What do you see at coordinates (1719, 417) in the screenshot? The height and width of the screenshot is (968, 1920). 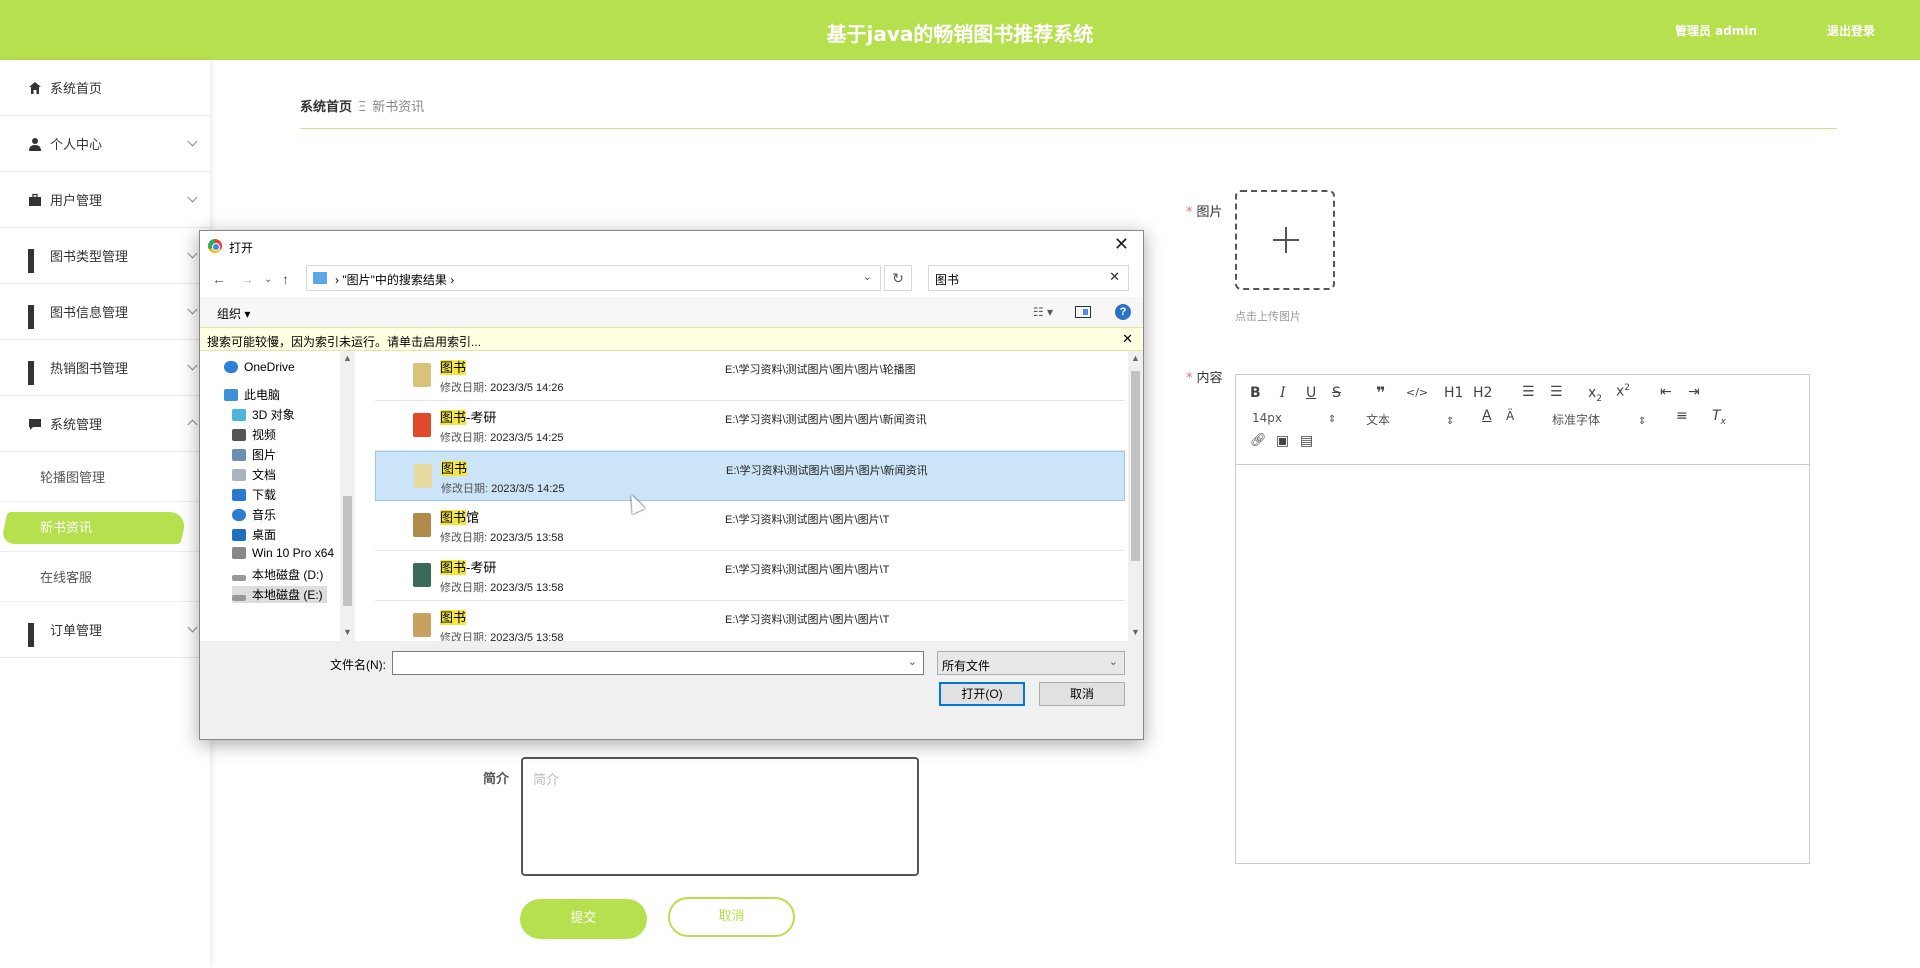 I see `clear-format-icon: Tx` at bounding box center [1719, 417].